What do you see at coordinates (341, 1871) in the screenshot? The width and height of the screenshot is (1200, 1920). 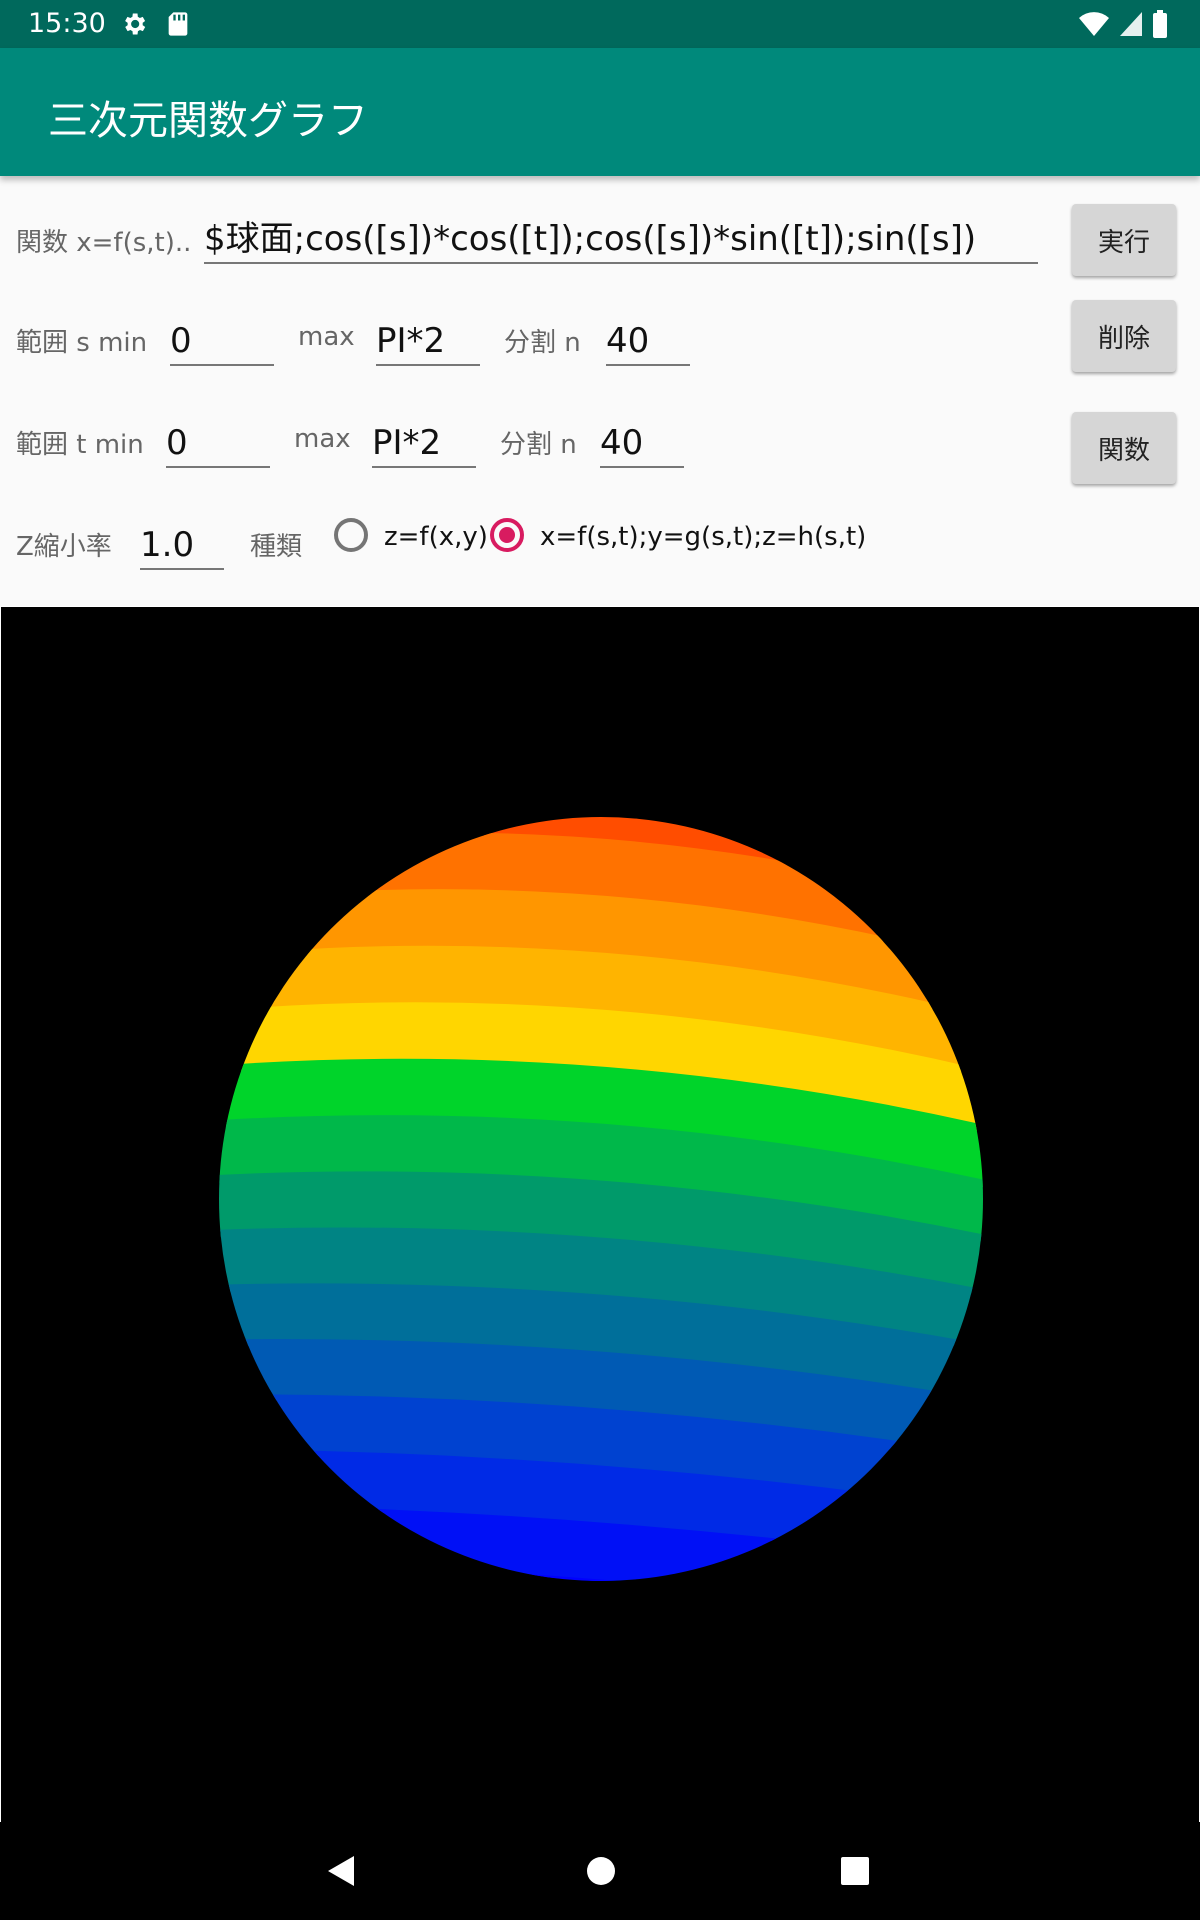 I see `back-icon` at bounding box center [341, 1871].